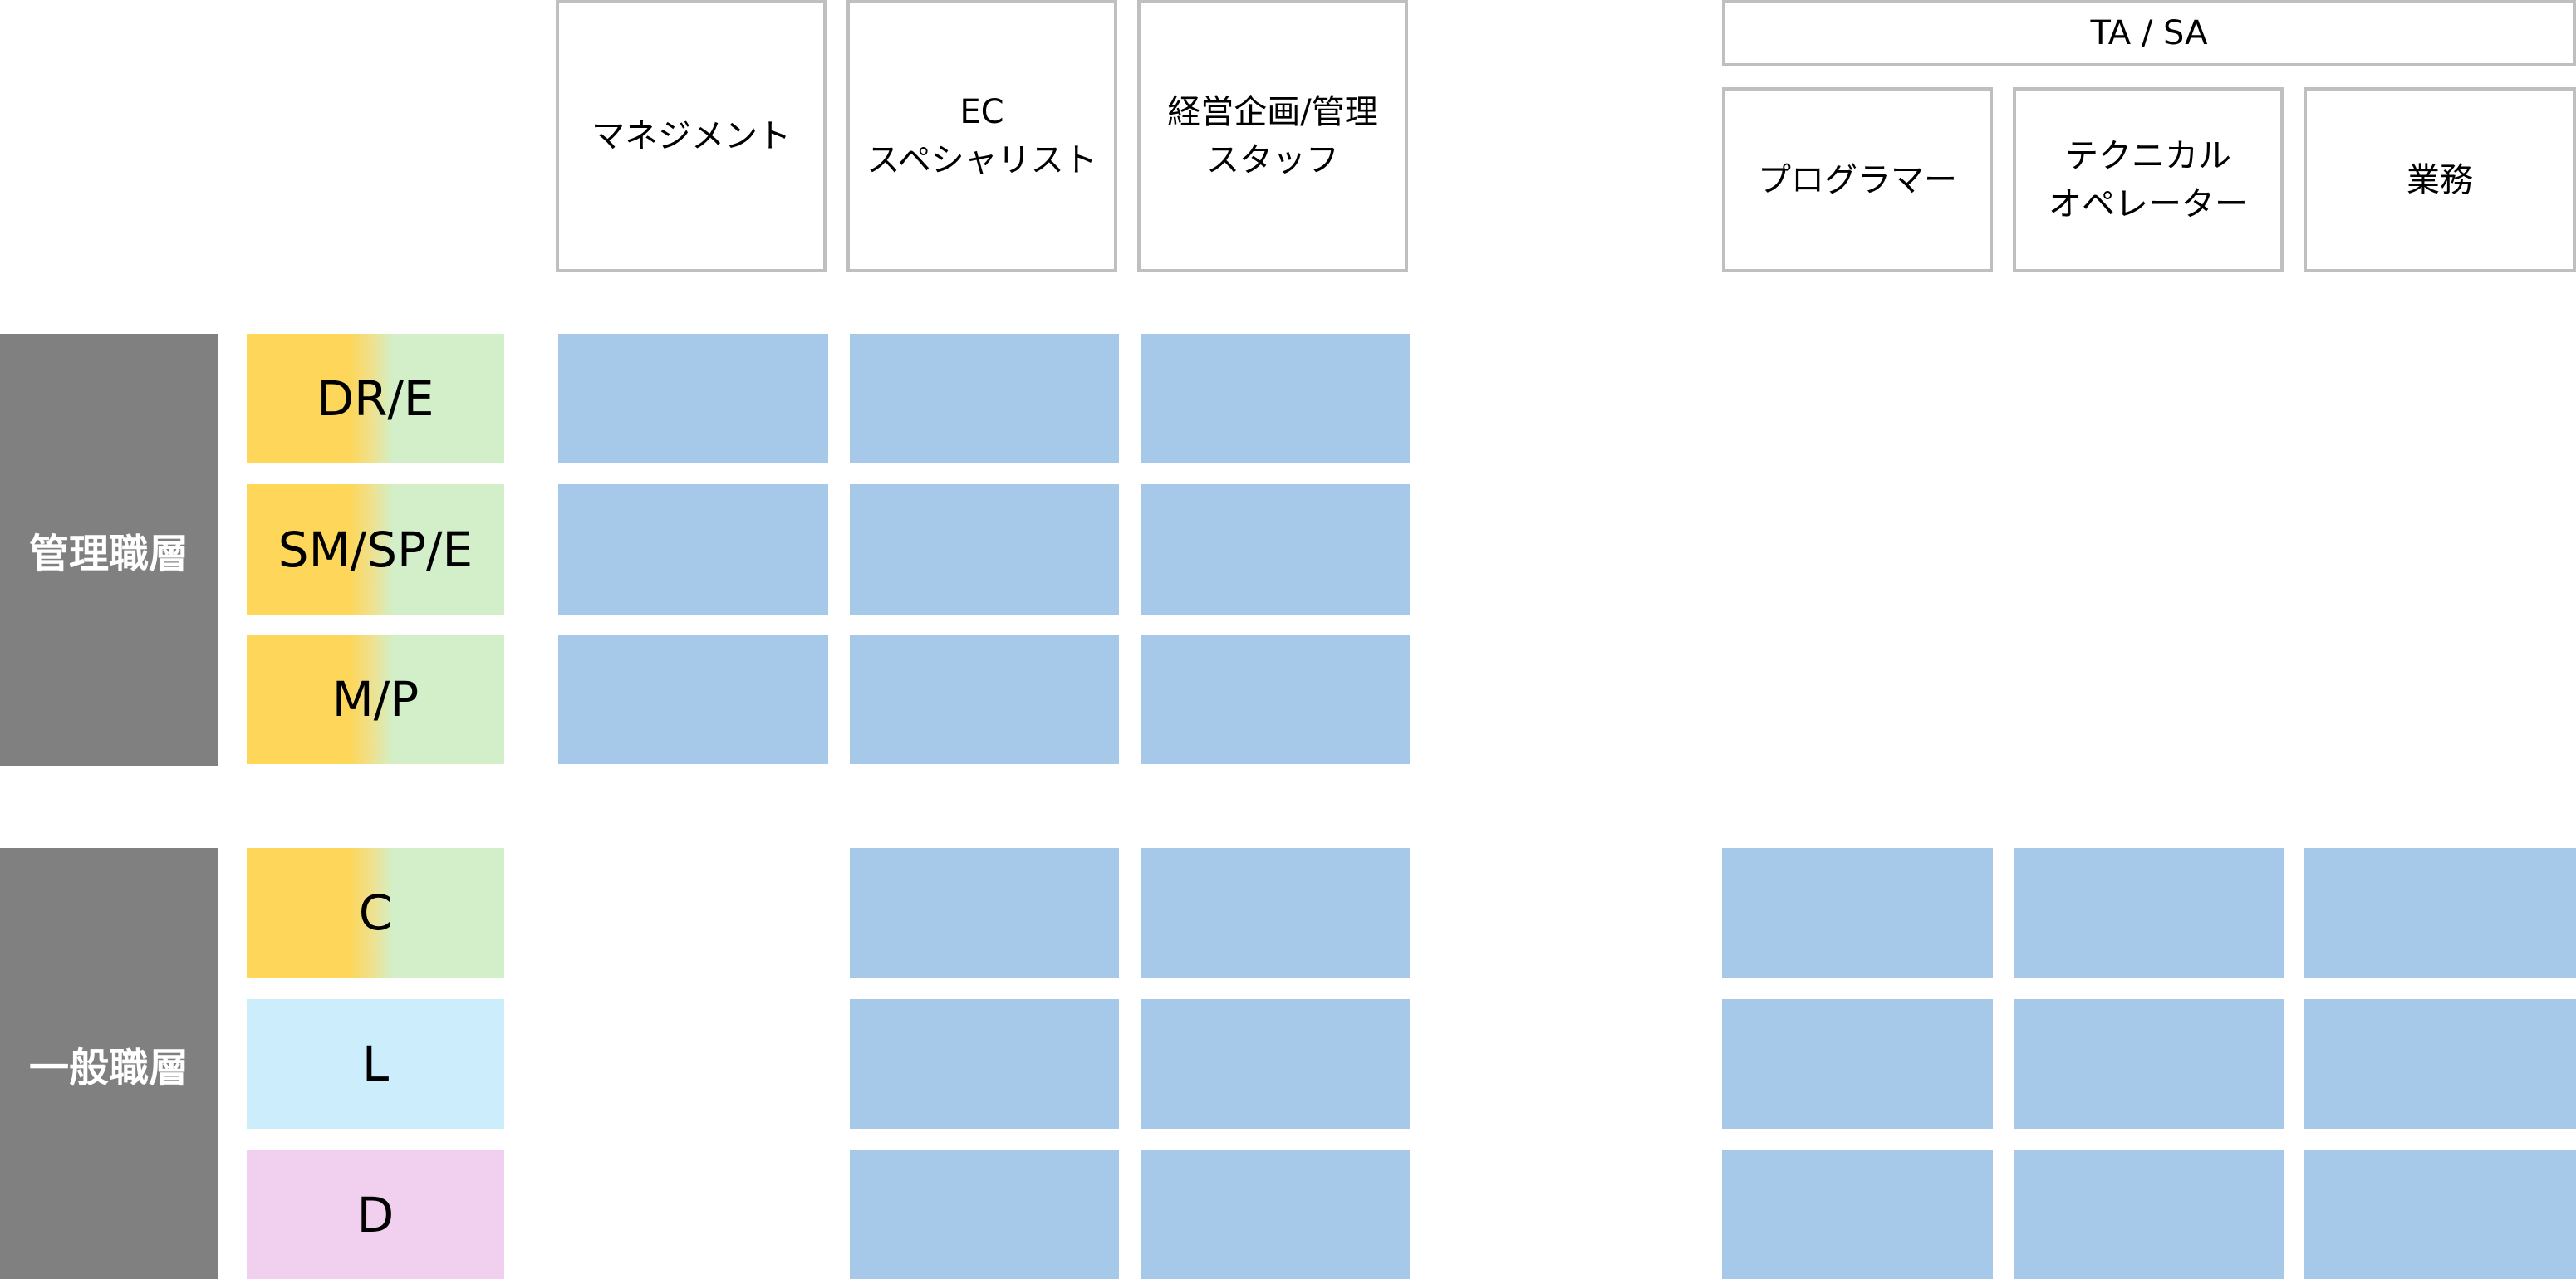  I want to click on column-header-label: 業務, so click(2440, 180).